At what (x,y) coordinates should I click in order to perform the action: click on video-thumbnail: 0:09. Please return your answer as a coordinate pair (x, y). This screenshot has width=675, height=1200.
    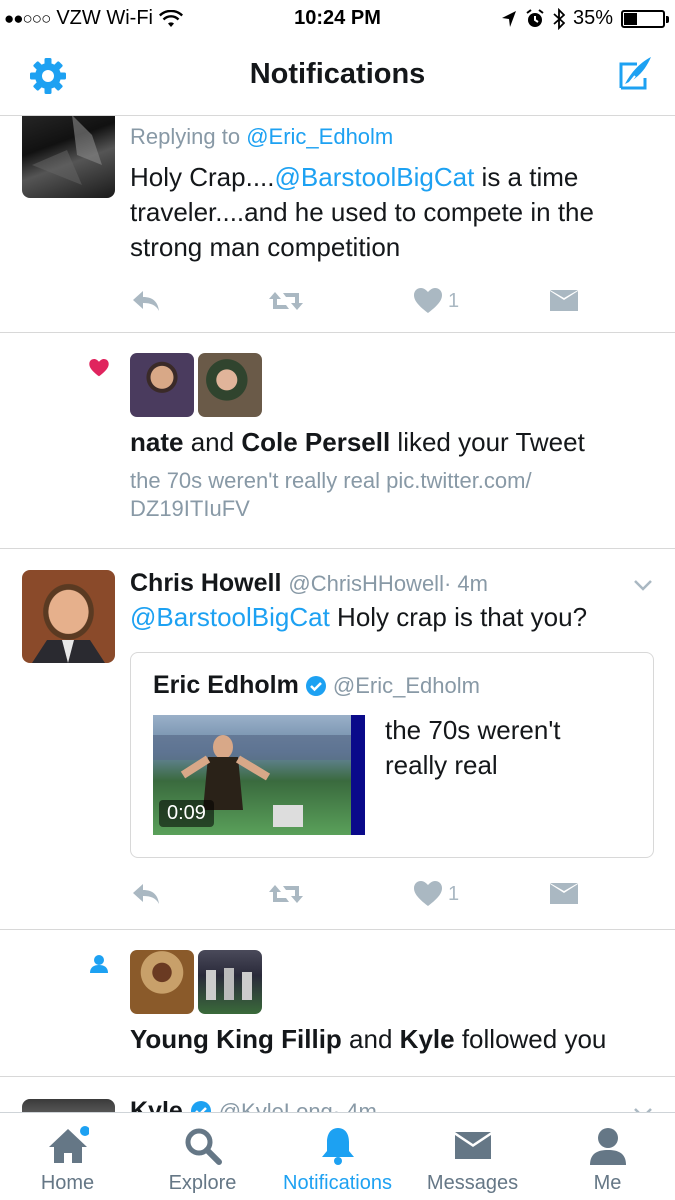
    Looking at the image, I should click on (259, 775).